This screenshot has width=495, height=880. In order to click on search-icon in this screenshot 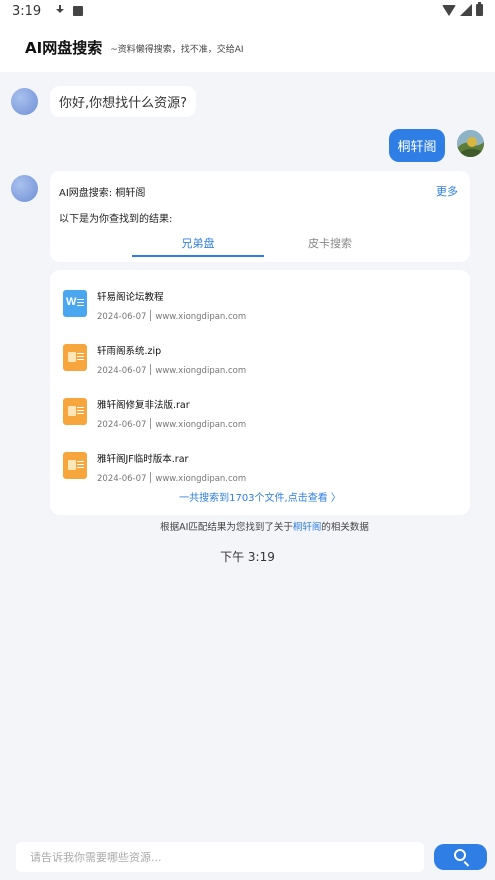, I will do `click(460, 855)`.